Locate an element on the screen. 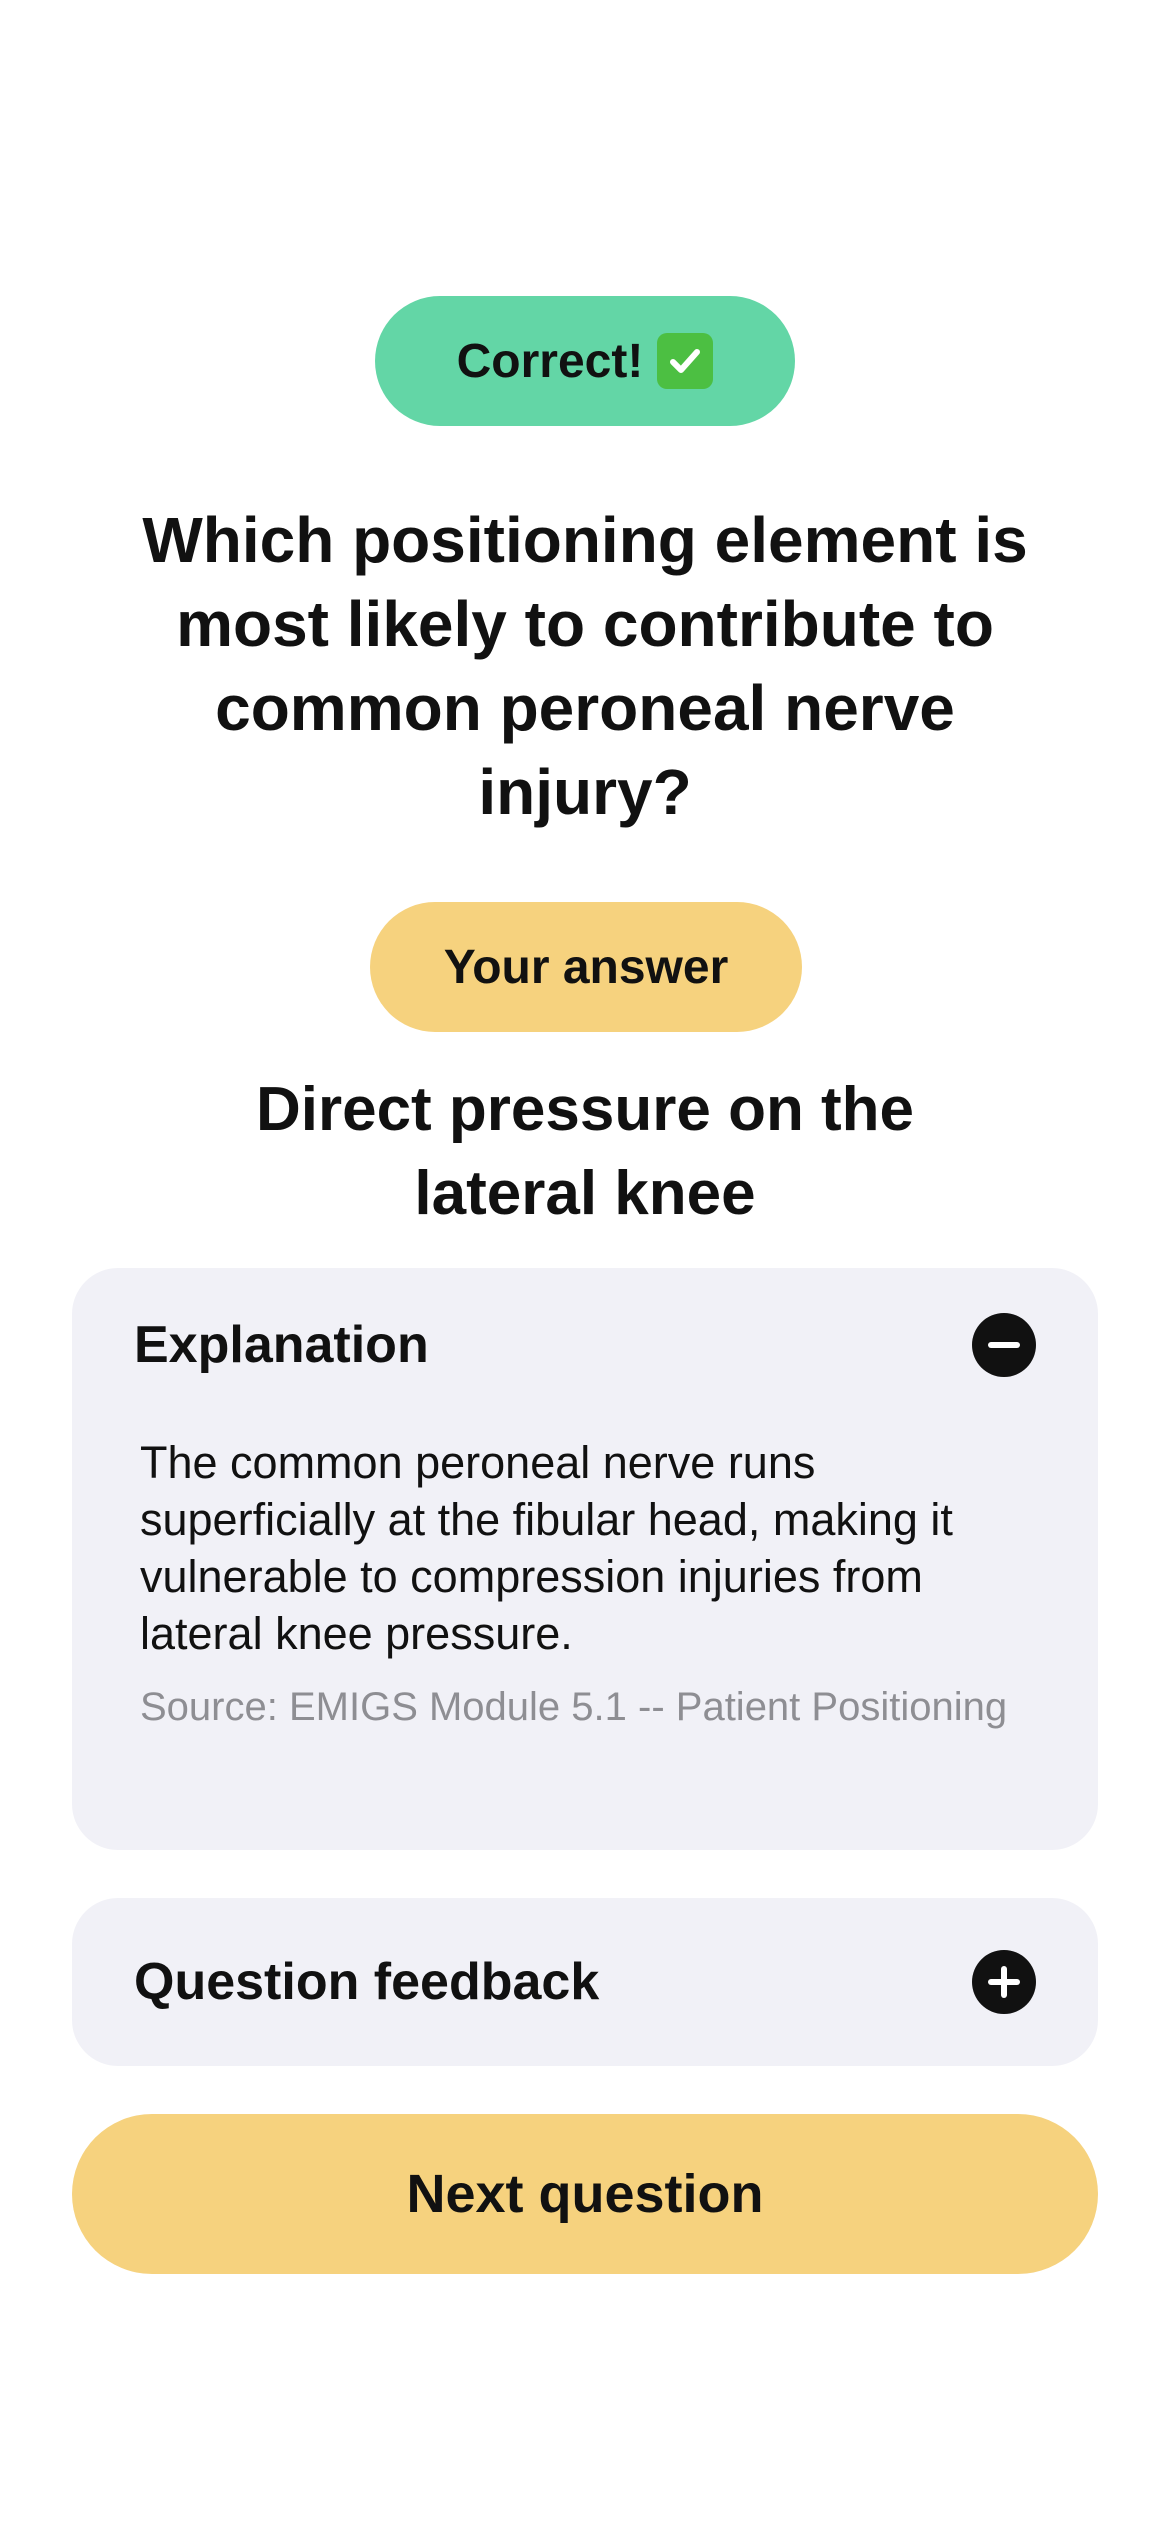 The image size is (1170, 2532). next-question-button: Next question is located at coordinates (585, 2194).